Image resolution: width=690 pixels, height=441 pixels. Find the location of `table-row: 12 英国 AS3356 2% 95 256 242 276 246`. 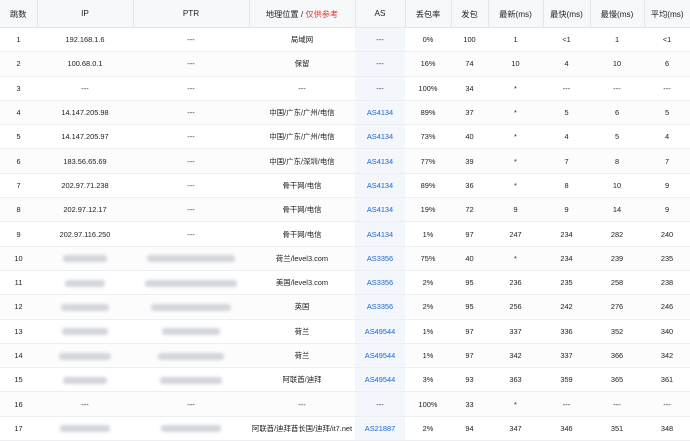

table-row: 12 英国 AS3356 2% 95 256 242 276 246 is located at coordinates (345, 307).